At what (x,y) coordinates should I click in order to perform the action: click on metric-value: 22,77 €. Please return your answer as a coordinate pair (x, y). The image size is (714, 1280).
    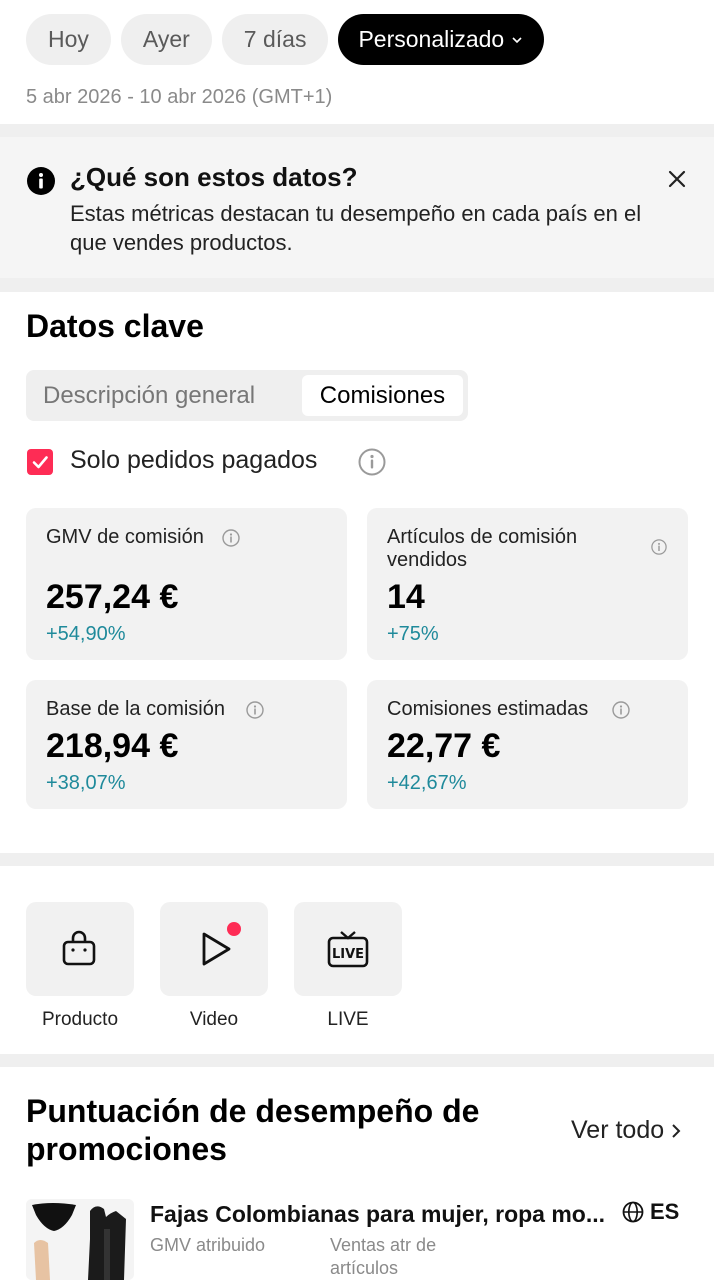
    Looking at the image, I should click on (444, 746).